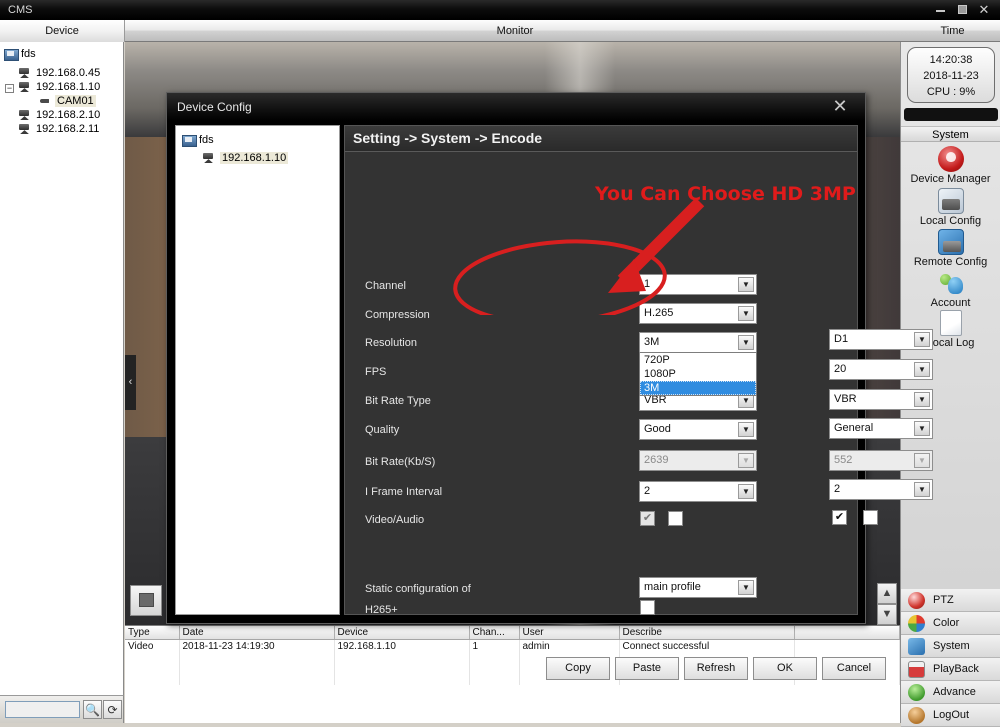  Describe the element at coordinates (951, 60) in the screenshot. I see `clock-time: 14:20:38` at that location.